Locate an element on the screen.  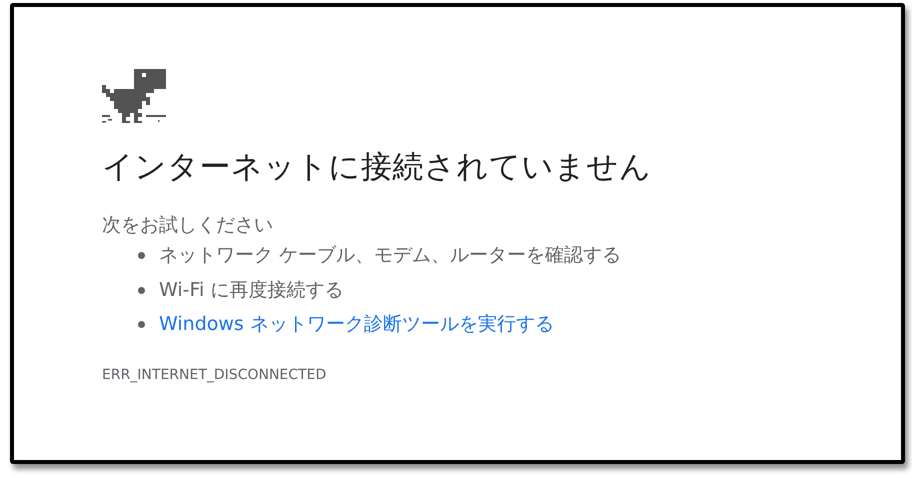
suggestion-text: Wi-Fi に再度接続する is located at coordinates (251, 290).